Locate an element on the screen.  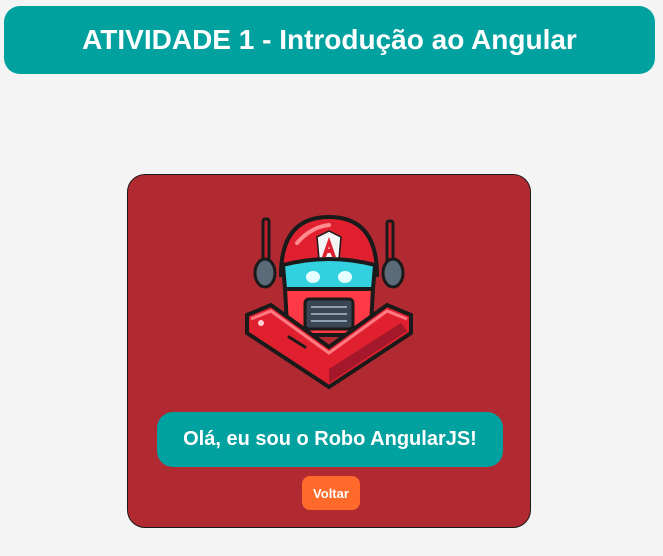
page-title: ATIVIDADE 1 - Introdução ao Angular is located at coordinates (329, 39).